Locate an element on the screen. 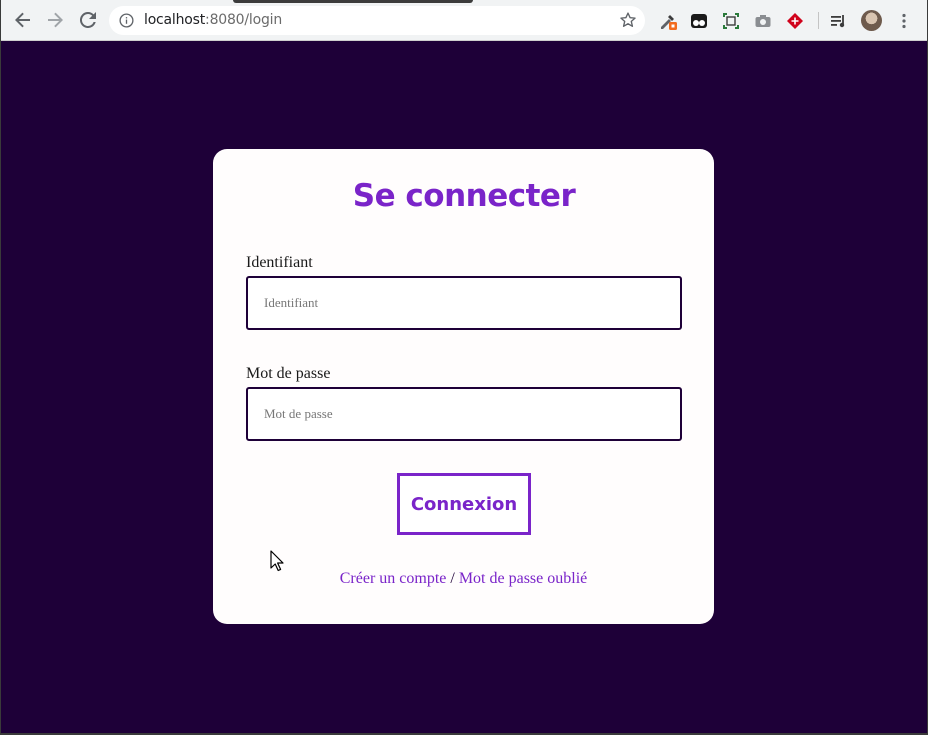  arrow-right-icon is located at coordinates (55, 20).